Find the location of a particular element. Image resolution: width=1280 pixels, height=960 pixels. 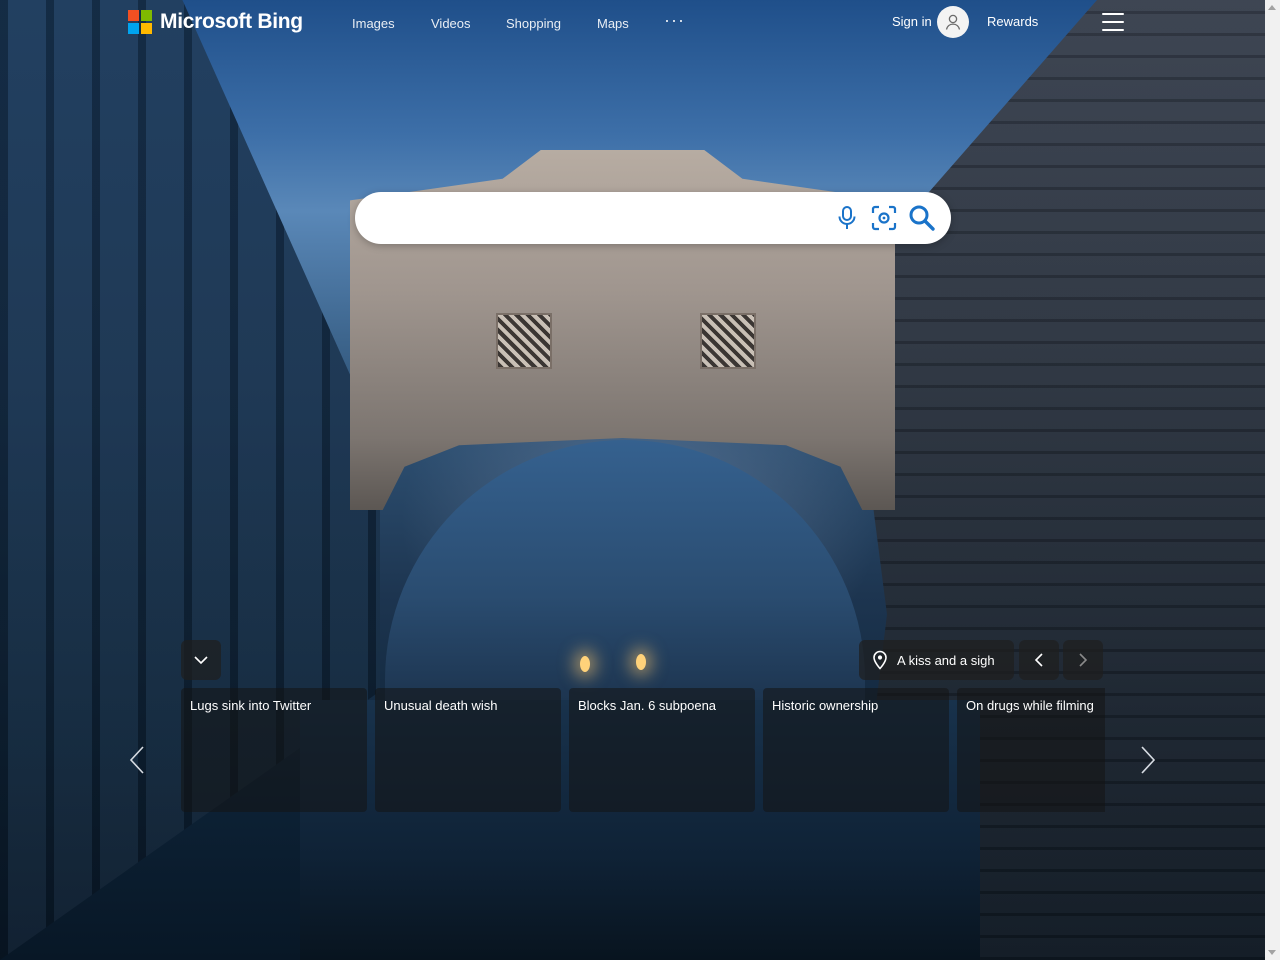

bing-logo: Microsoft Bing is located at coordinates (215, 22).